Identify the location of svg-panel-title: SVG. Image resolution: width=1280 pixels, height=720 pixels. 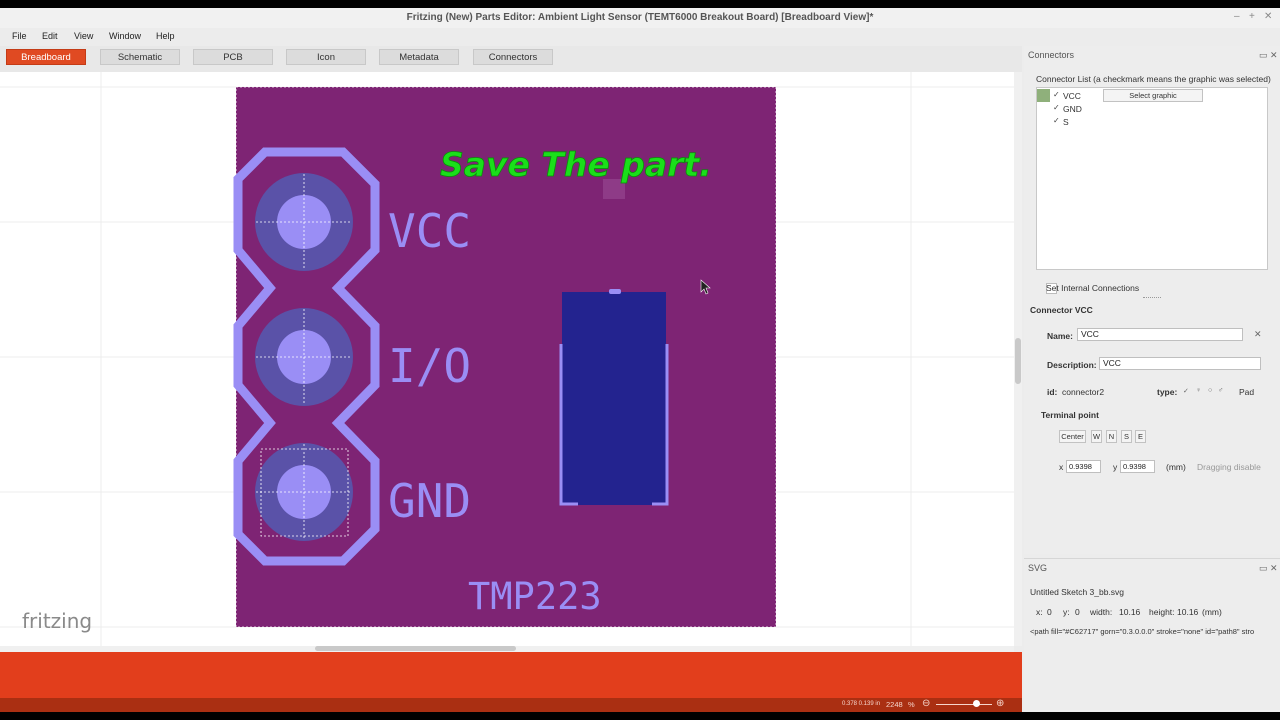
(1038, 568).